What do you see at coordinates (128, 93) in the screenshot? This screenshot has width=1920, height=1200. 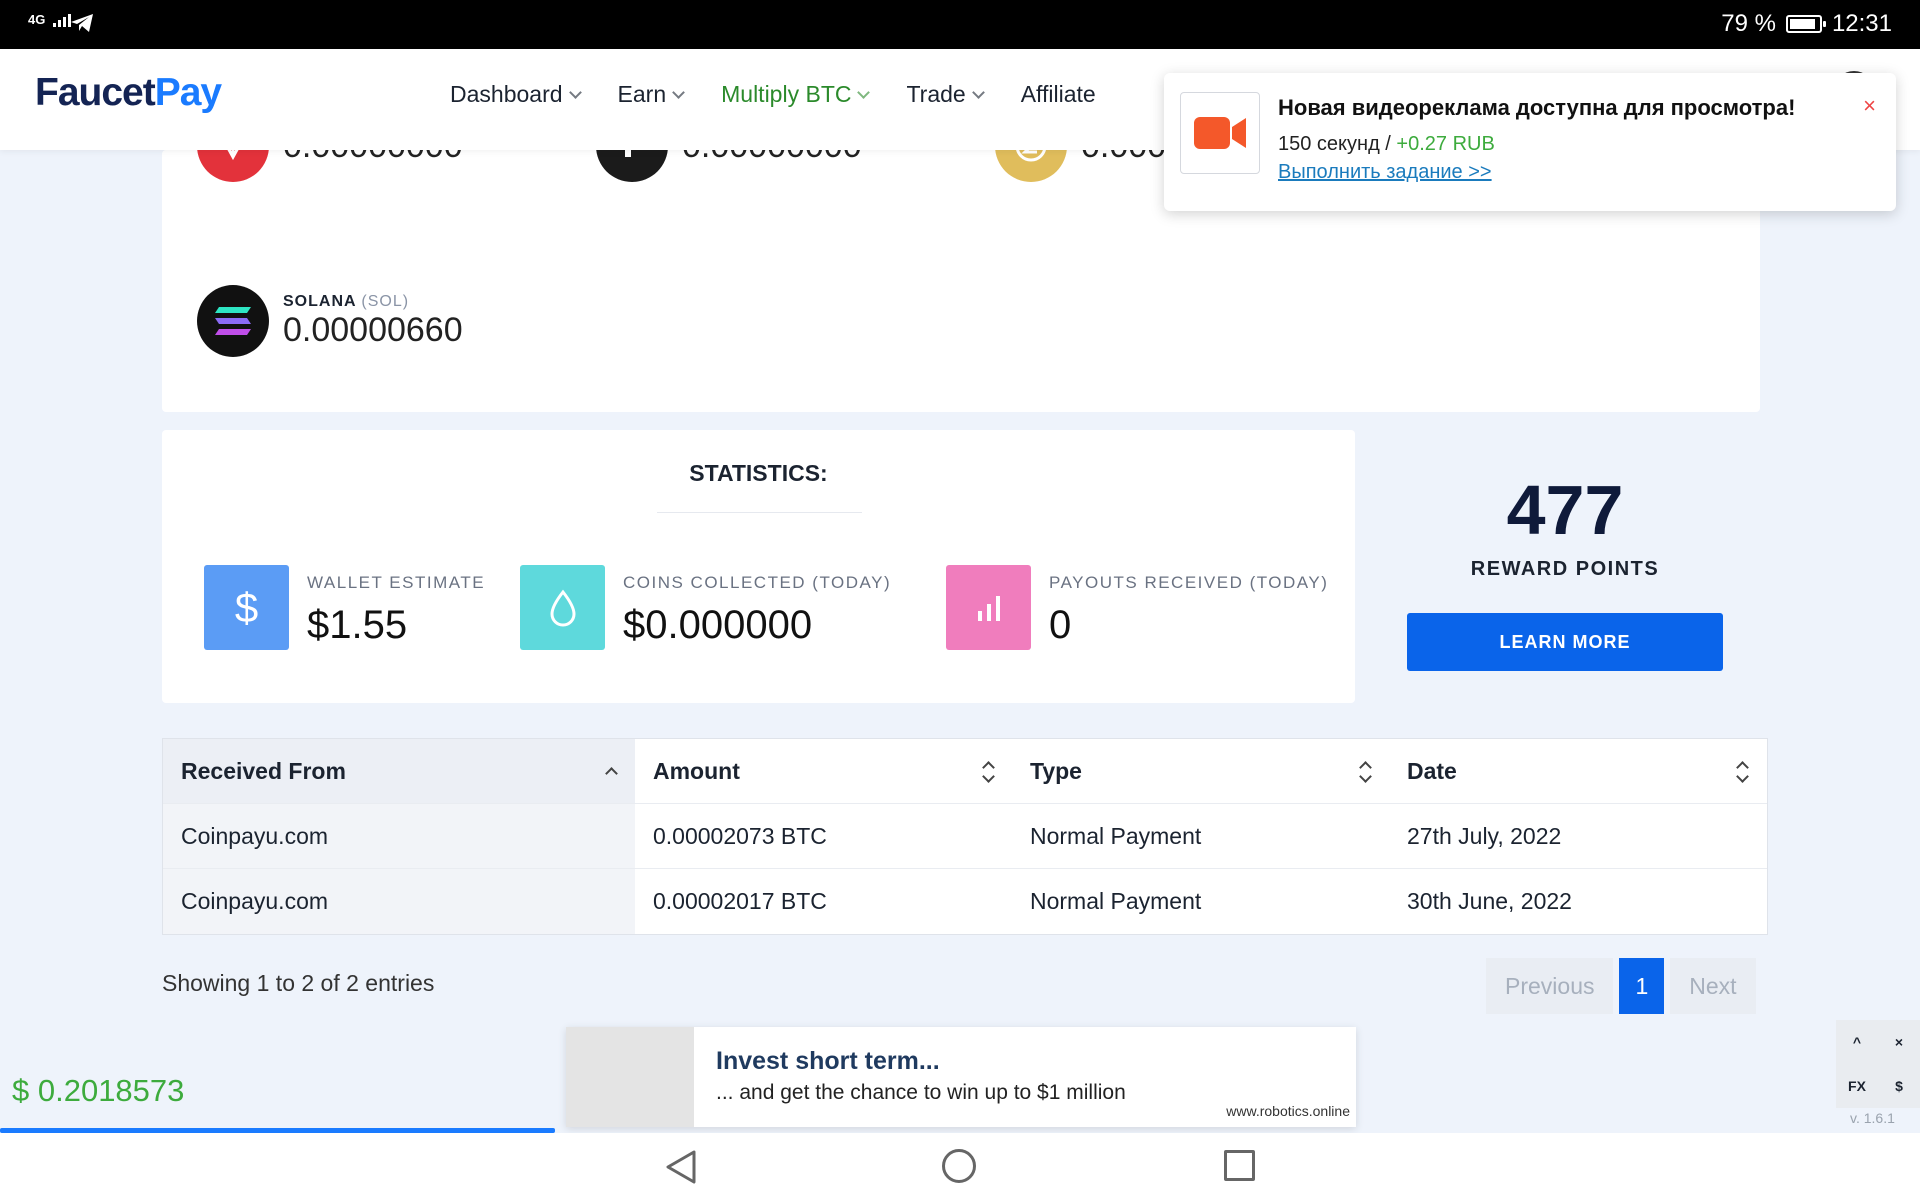 I see `faucetpay-logo: FaucetPay` at bounding box center [128, 93].